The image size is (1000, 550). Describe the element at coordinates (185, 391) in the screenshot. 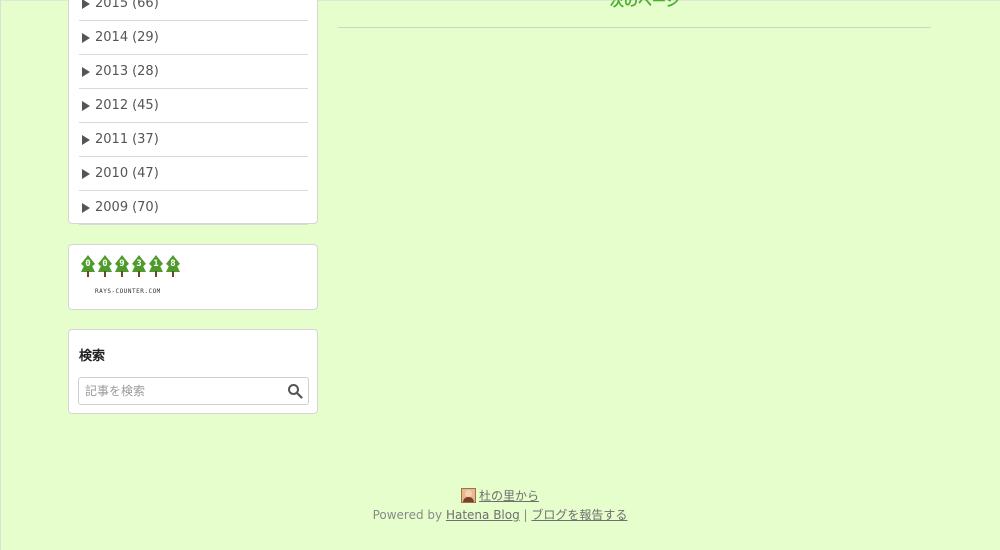

I see `search-input` at that location.